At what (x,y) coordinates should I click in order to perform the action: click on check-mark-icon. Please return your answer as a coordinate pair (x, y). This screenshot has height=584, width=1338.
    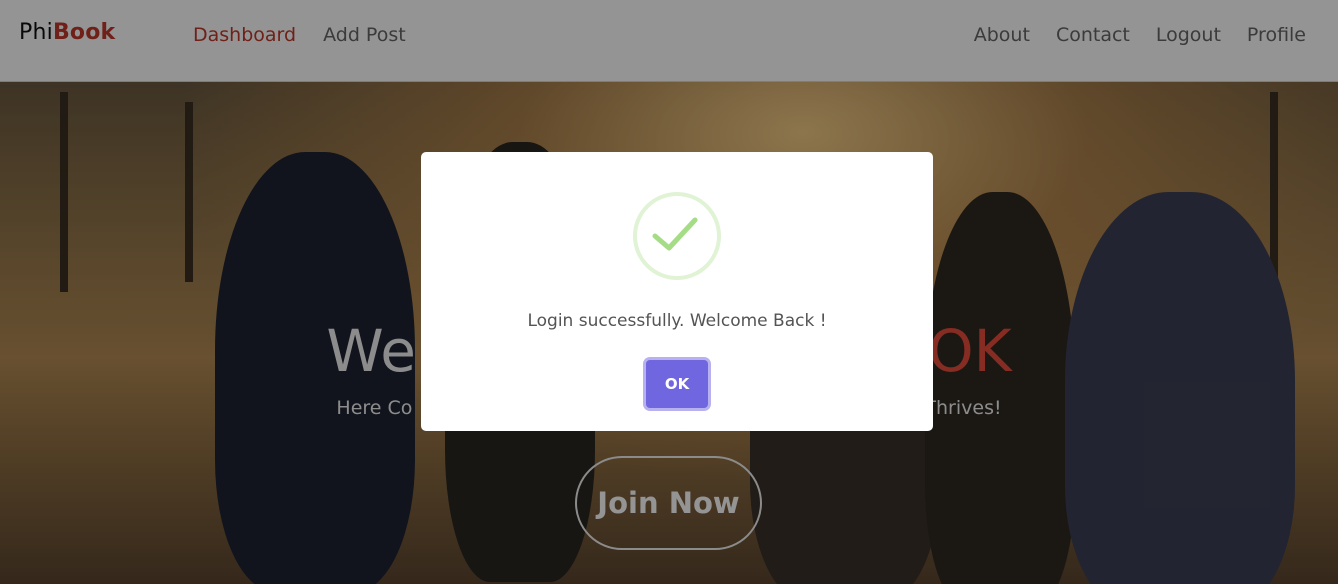
    Looking at the image, I should click on (675, 234).